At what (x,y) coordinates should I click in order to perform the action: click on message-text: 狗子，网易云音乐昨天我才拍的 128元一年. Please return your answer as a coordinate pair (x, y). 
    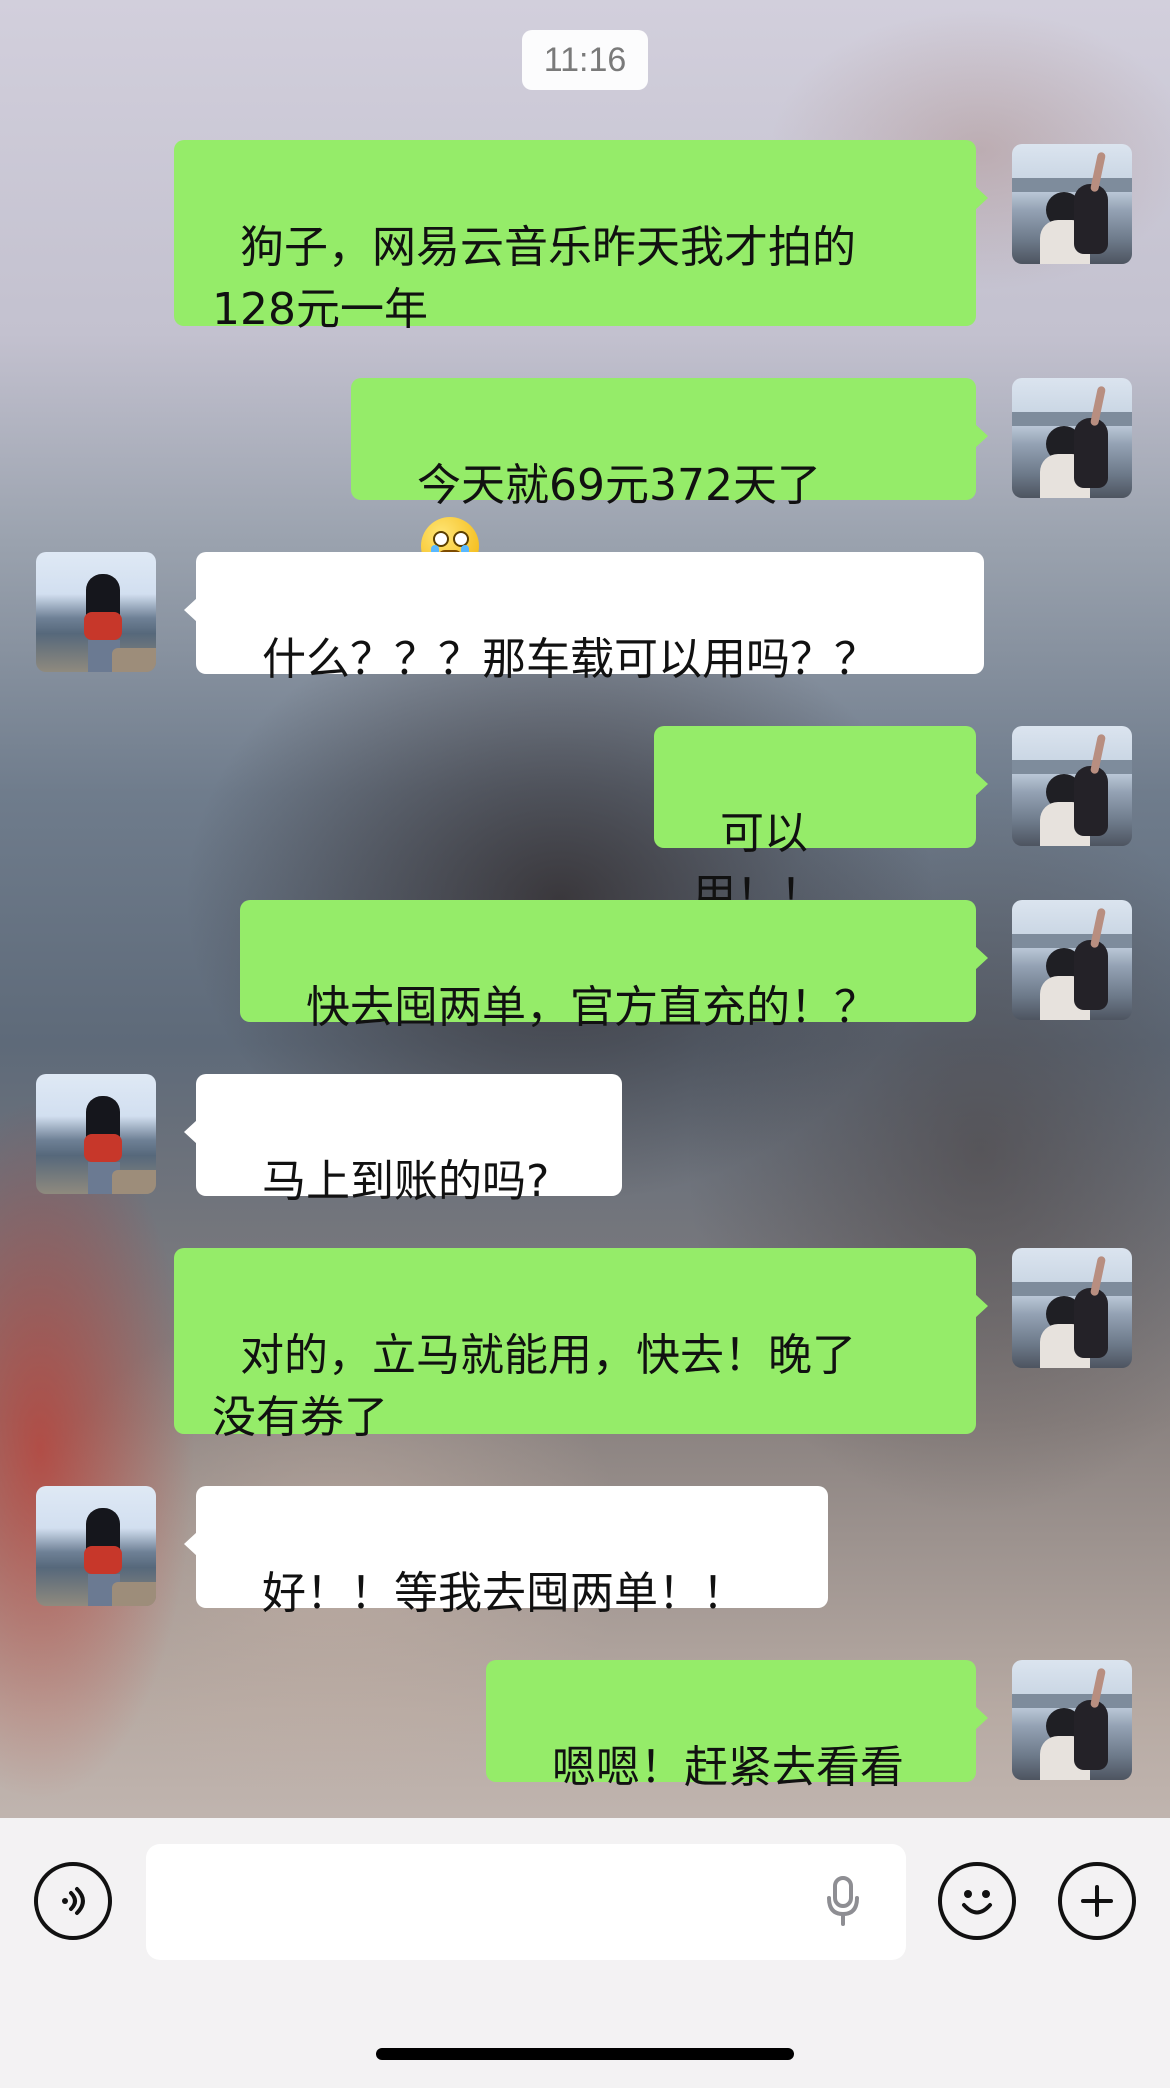
    Looking at the image, I should click on (534, 278).